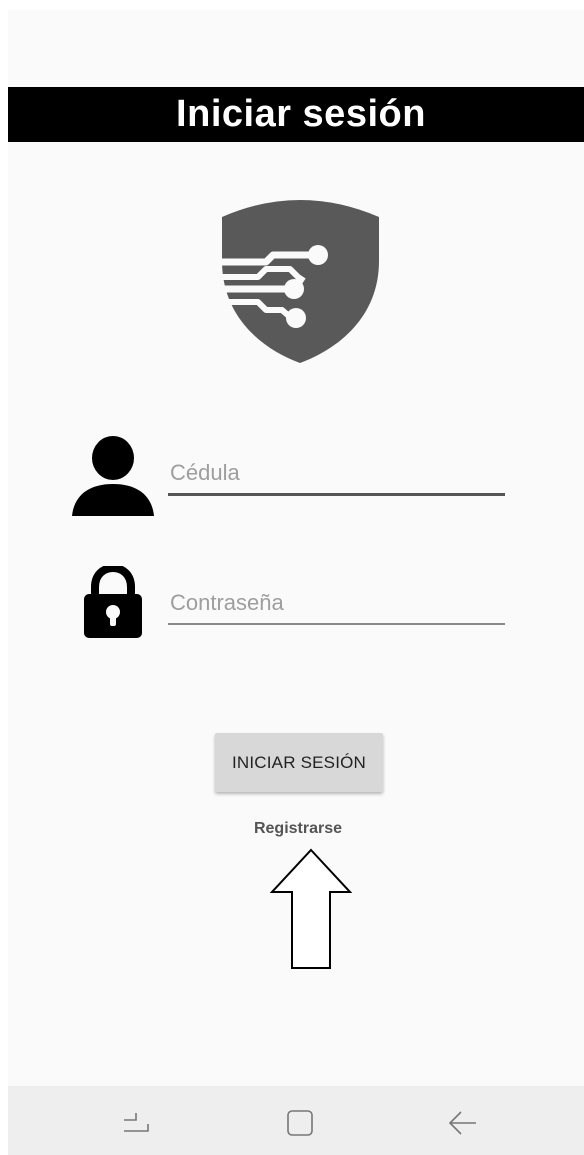 The height and width of the screenshot is (1155, 584). I want to click on navigation-bar, so click(296, 1120).